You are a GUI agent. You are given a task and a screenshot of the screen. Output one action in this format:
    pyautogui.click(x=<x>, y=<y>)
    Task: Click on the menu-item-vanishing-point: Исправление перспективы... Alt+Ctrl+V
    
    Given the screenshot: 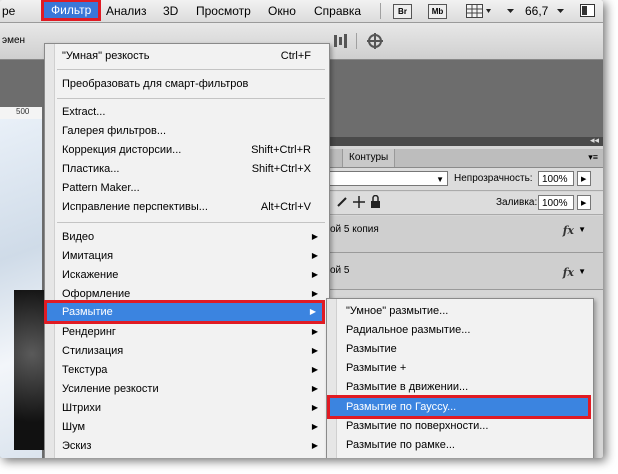 What is the action you would take?
    pyautogui.click(x=193, y=207)
    